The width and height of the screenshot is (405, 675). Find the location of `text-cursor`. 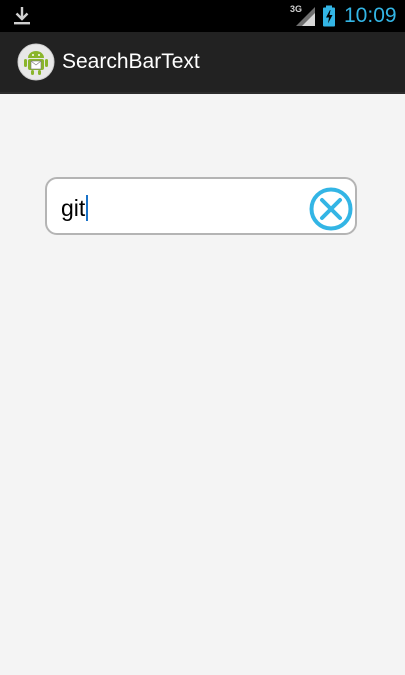

text-cursor is located at coordinates (87, 208).